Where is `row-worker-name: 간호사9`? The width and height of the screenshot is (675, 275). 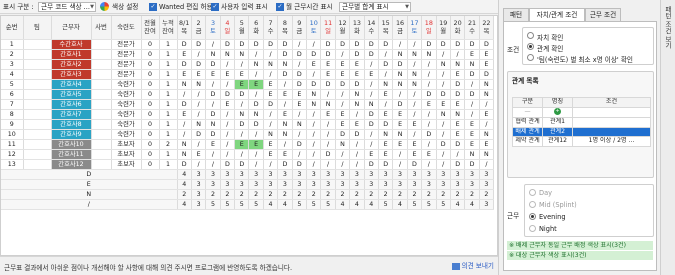 row-worker-name: 간호사9 is located at coordinates (71, 134).